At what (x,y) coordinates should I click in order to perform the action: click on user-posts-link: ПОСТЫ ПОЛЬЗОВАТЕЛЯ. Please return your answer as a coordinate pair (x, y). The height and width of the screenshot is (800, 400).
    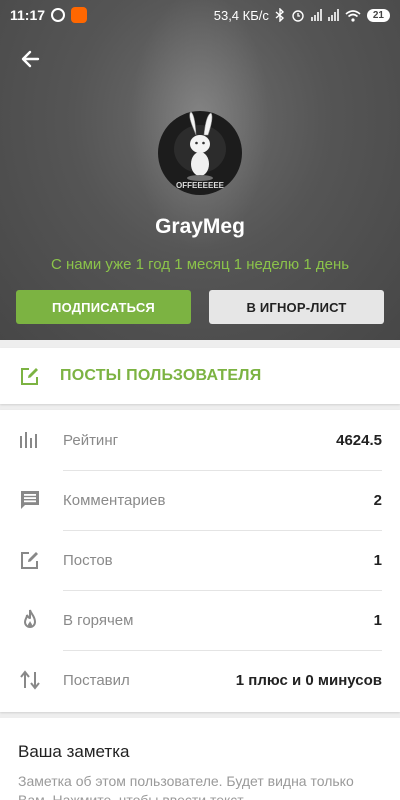
    Looking at the image, I should click on (200, 376).